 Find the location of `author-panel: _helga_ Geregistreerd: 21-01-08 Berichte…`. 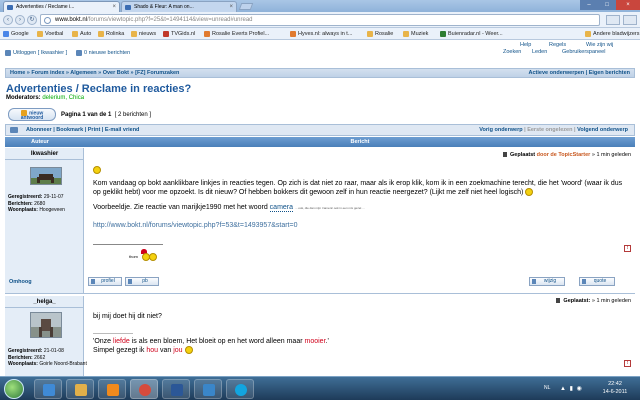

author-panel: _helga_ Geregistreerd: 21-01-08 Berichte… is located at coordinates (46, 336).